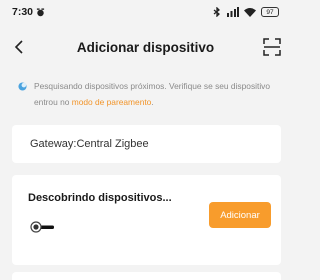  Describe the element at coordinates (250, 12) in the screenshot. I see `wifi-icon` at that location.